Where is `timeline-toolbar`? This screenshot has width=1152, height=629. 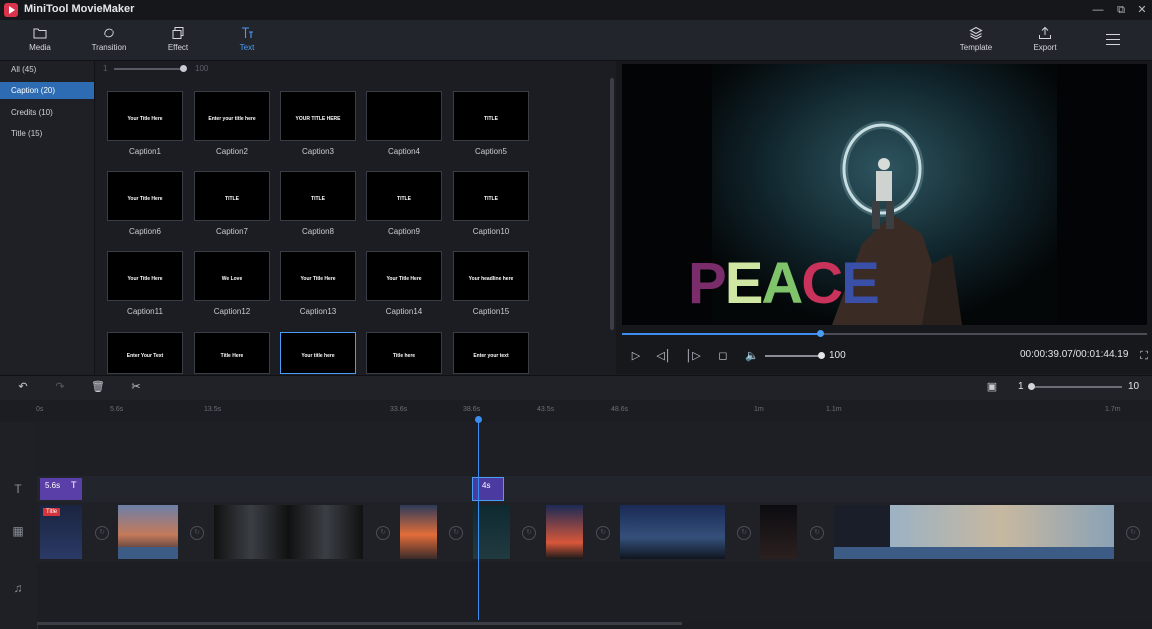 timeline-toolbar is located at coordinates (576, 387).